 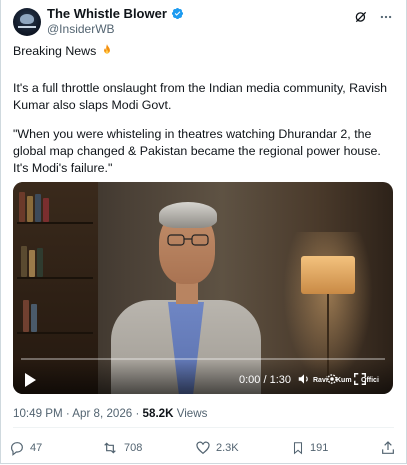 What do you see at coordinates (374, 17) in the screenshot?
I see `header-actions` at bounding box center [374, 17].